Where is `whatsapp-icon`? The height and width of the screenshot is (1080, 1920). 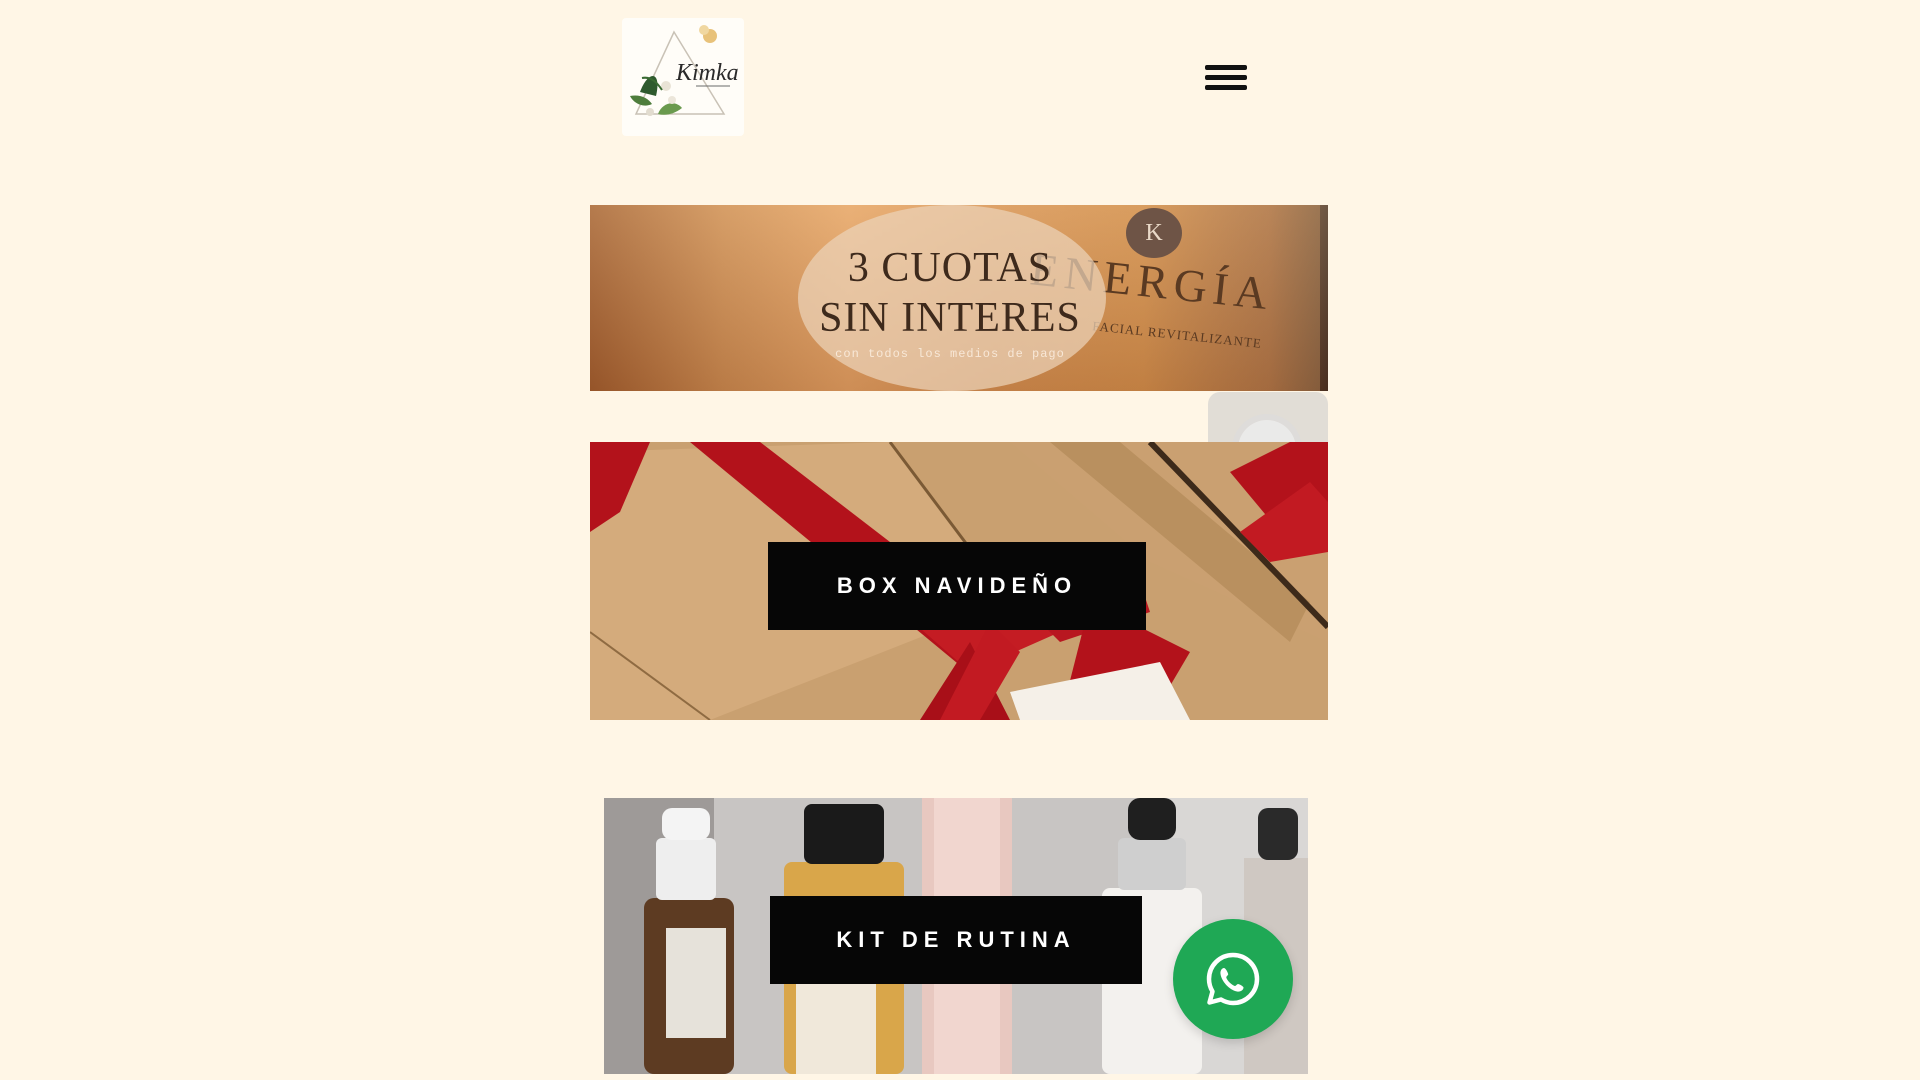 whatsapp-icon is located at coordinates (1233, 979).